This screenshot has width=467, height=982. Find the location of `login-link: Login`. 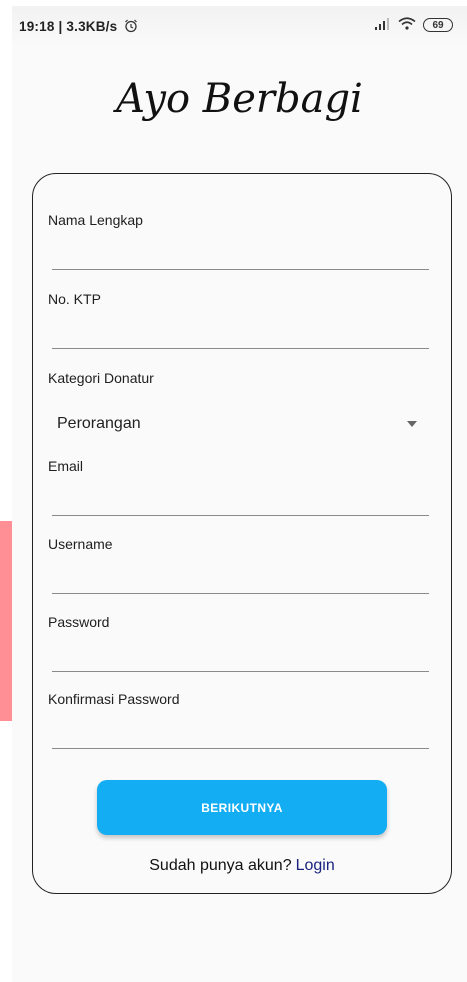

login-link: Login is located at coordinates (315, 865).